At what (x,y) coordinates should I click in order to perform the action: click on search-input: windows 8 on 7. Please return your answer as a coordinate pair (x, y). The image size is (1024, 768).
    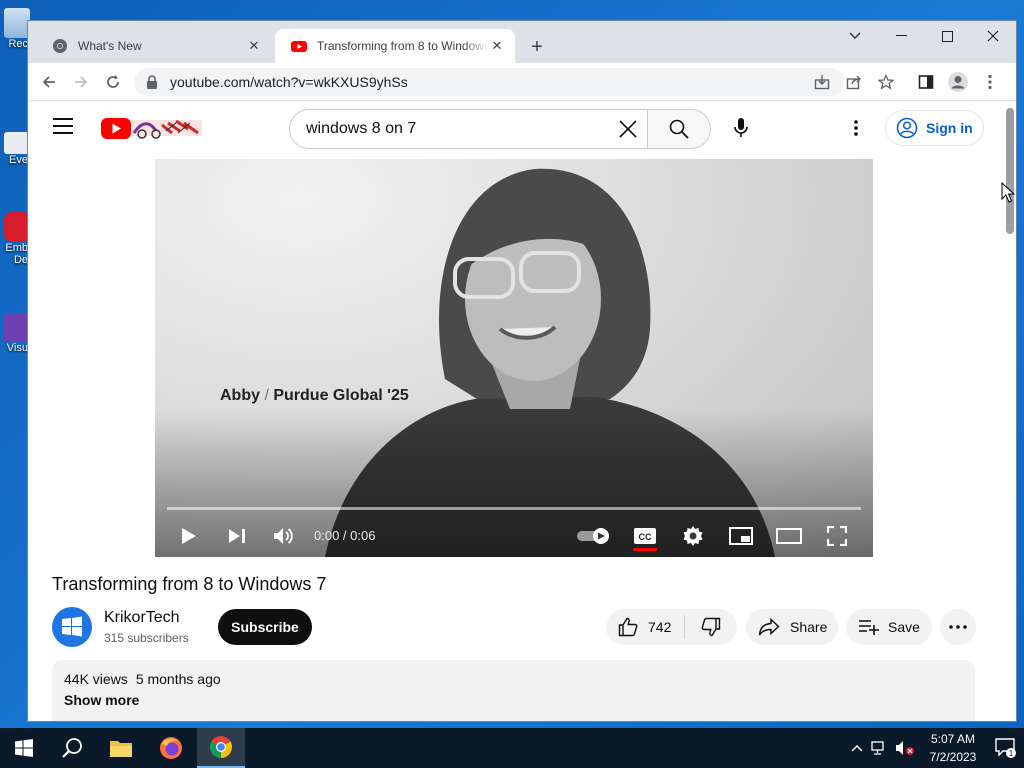
    Looking at the image, I should click on (468, 129).